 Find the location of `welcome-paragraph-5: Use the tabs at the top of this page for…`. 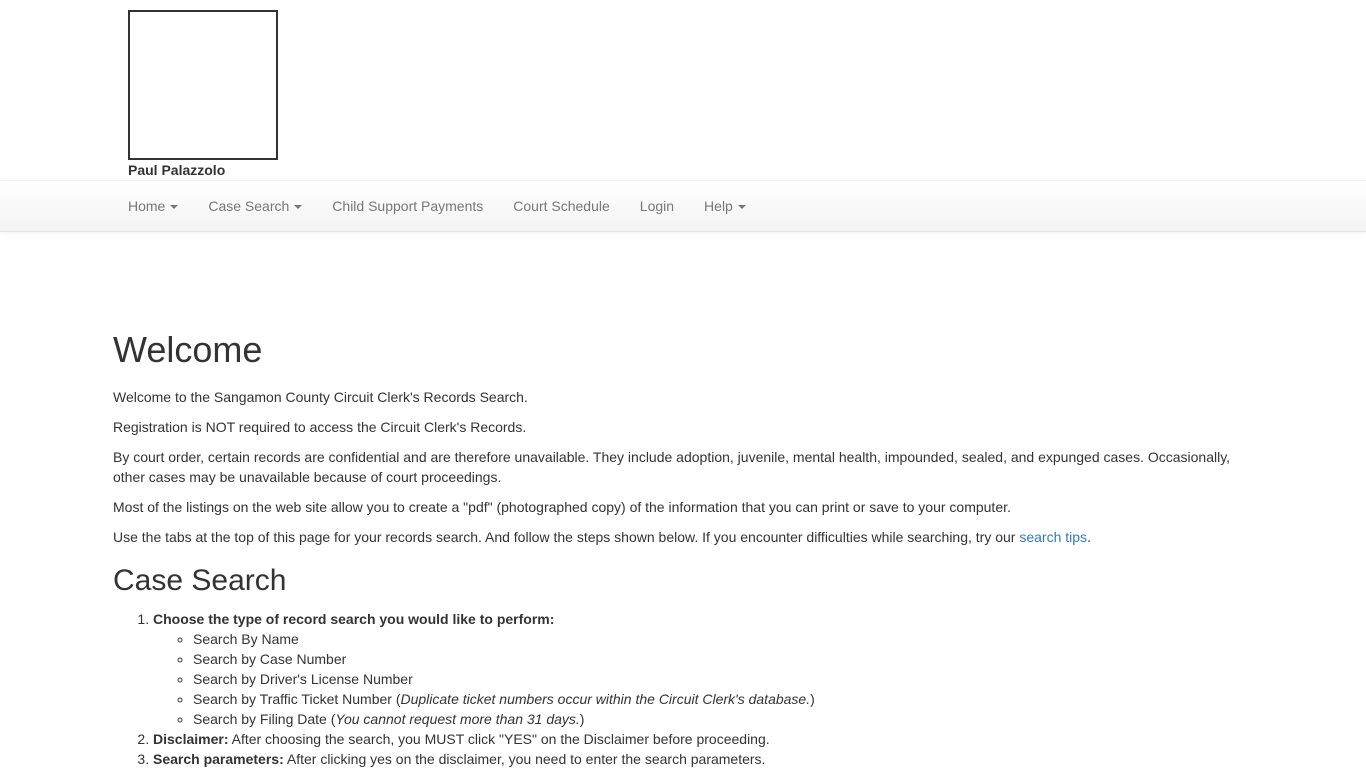

welcome-paragraph-5: Use the tabs at the top of this page for… is located at coordinates (683, 537).